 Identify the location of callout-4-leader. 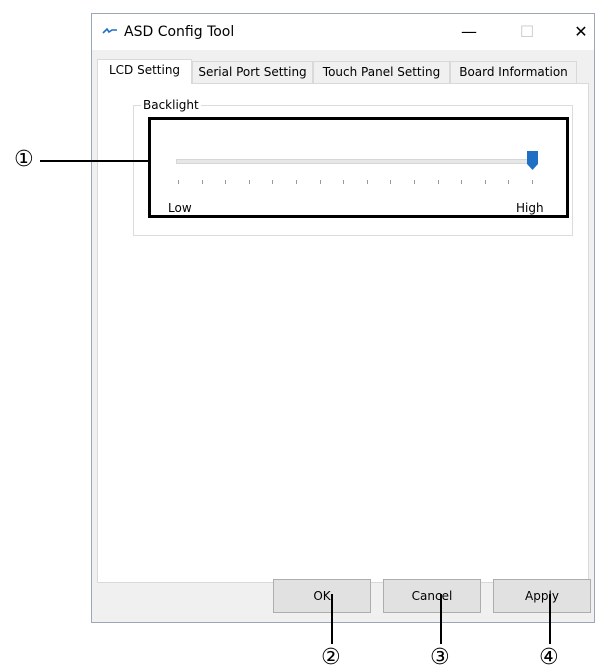
(550, 619).